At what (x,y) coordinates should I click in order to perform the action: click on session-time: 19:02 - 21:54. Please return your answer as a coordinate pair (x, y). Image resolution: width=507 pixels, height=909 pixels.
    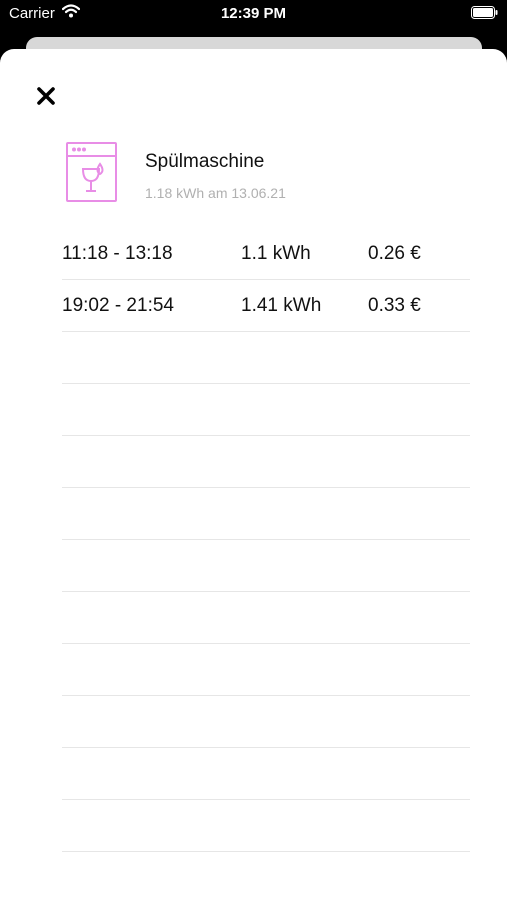
    Looking at the image, I should click on (118, 305).